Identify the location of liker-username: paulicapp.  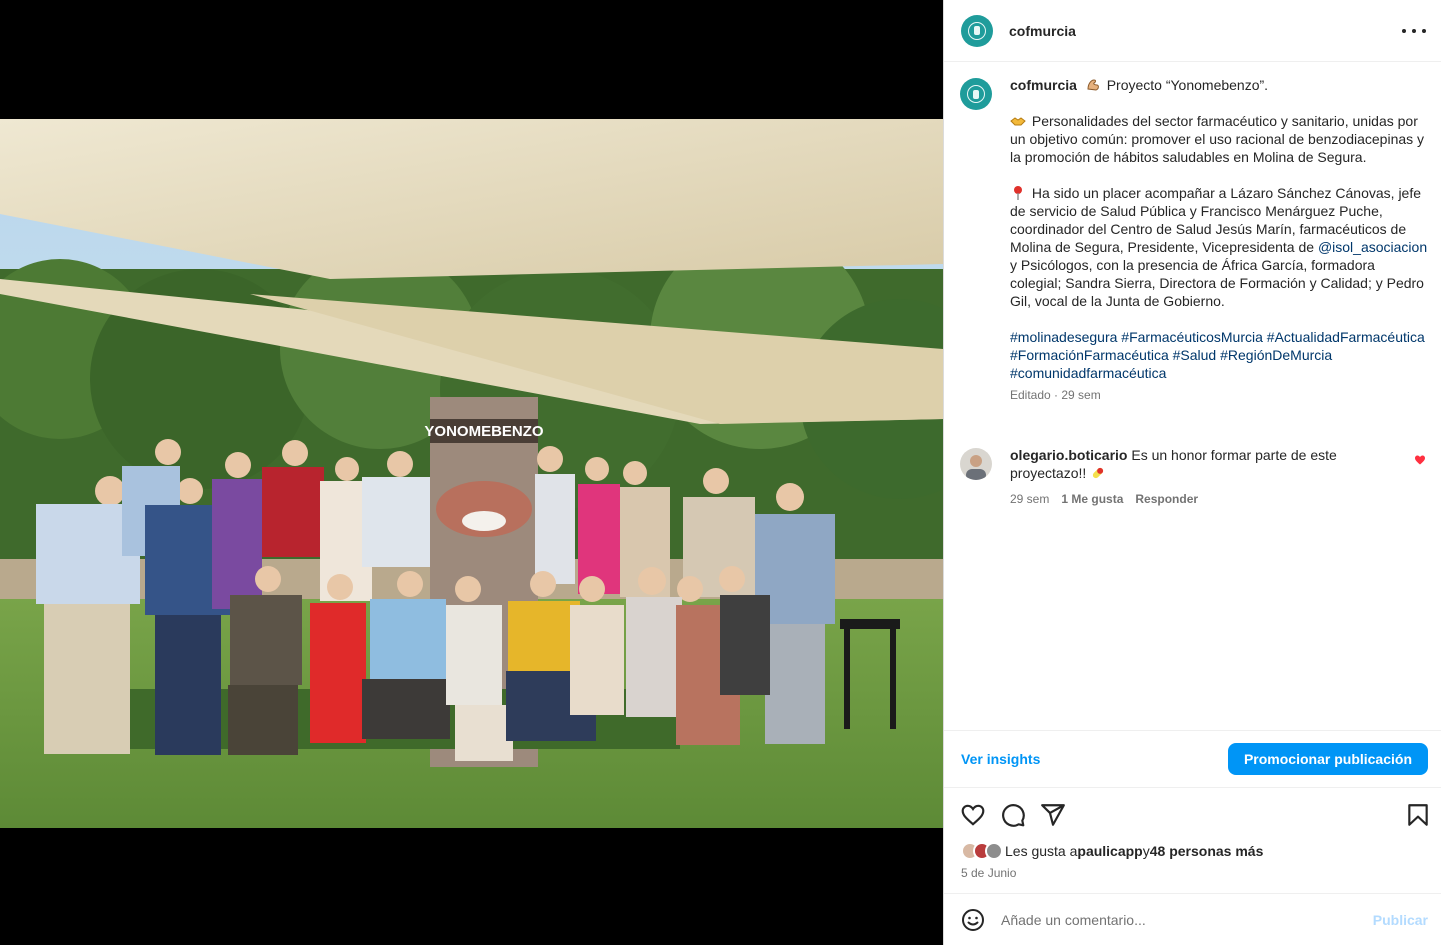
(1109, 851).